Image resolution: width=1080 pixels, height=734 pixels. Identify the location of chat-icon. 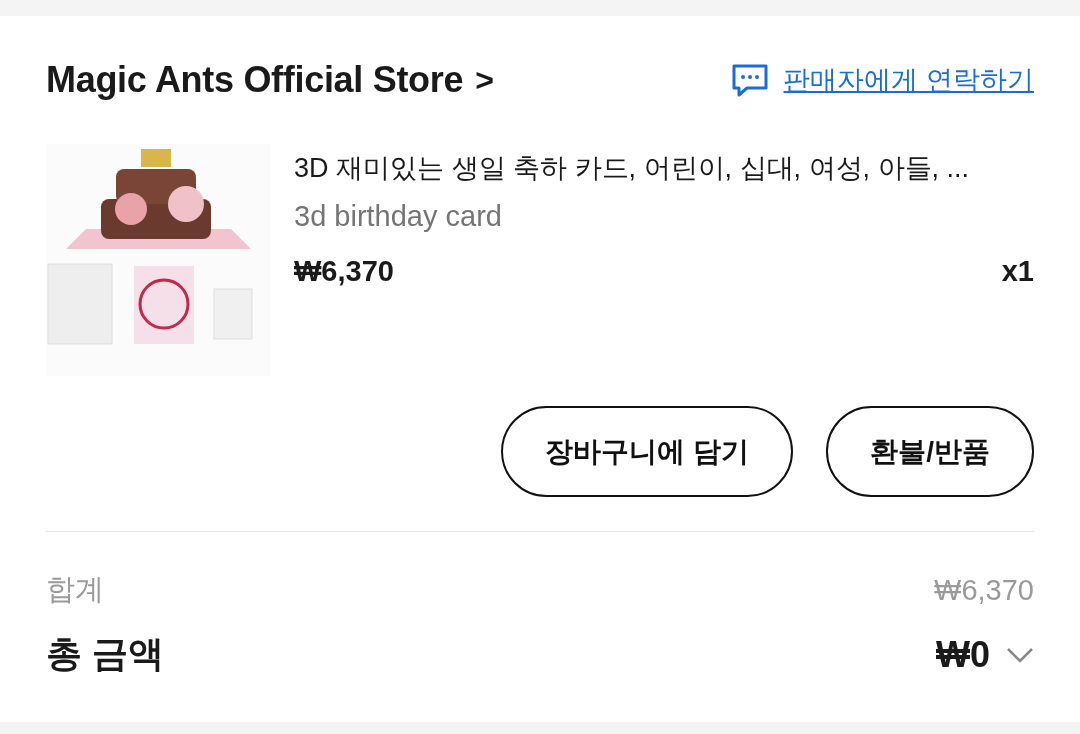
(750, 80).